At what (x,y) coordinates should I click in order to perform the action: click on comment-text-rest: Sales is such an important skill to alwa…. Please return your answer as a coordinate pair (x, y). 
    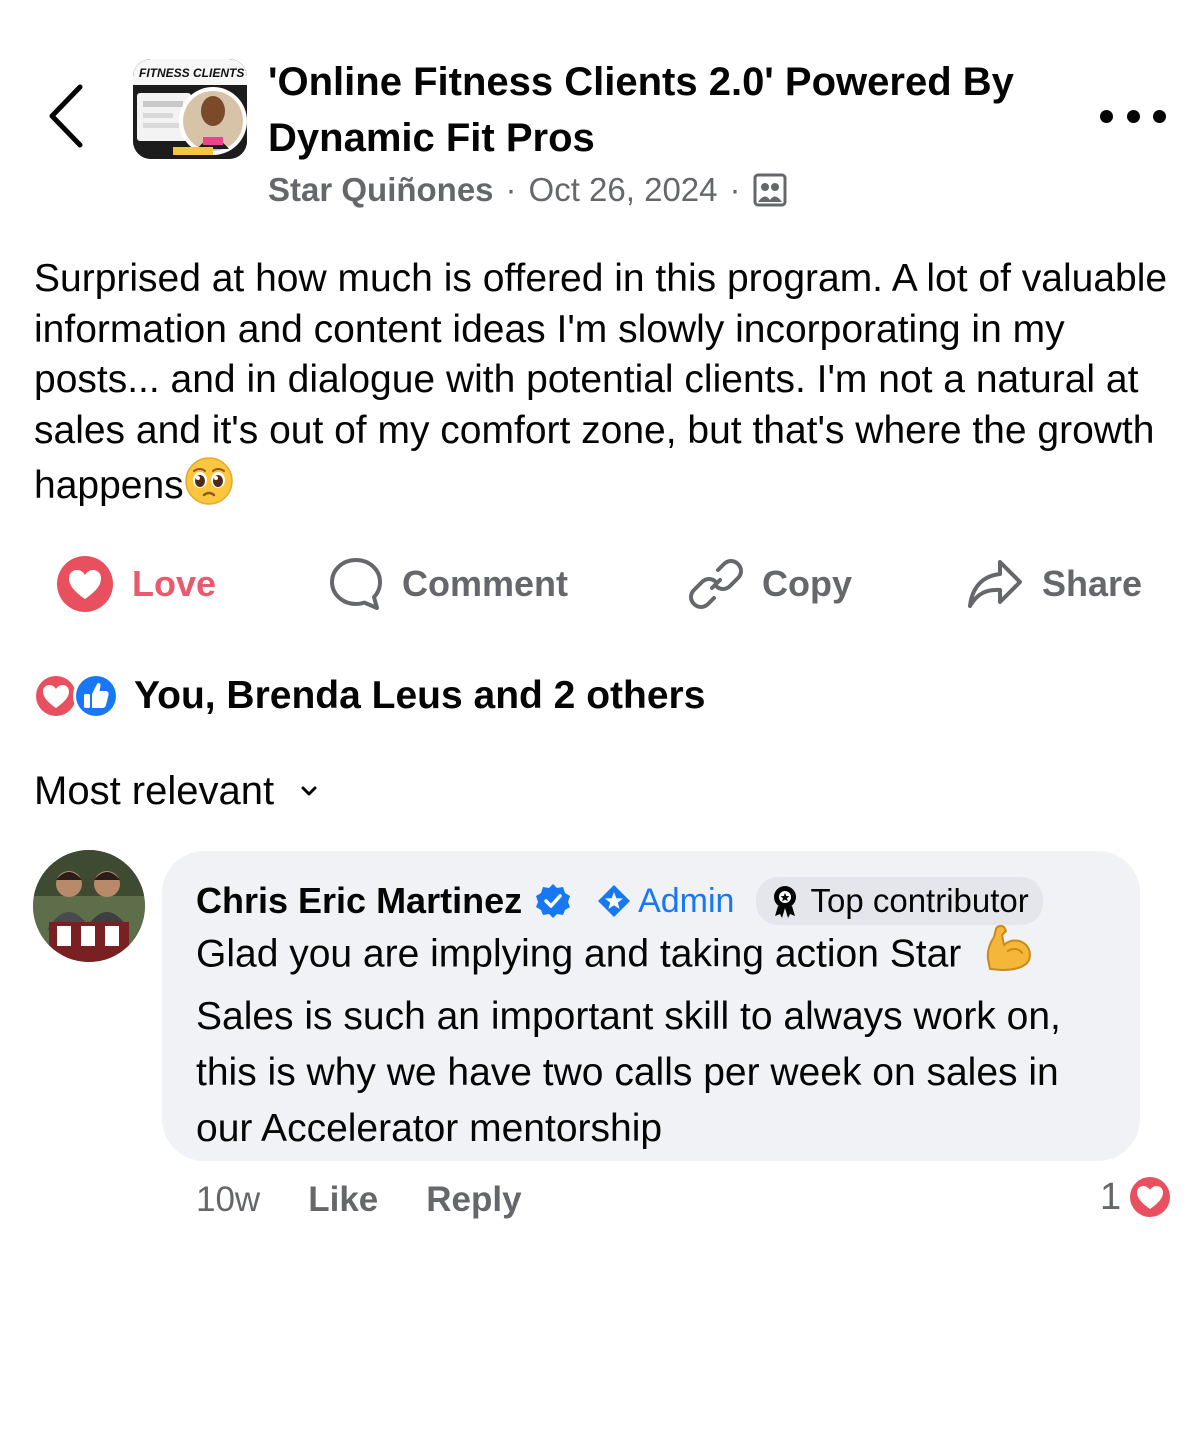
    Looking at the image, I should click on (628, 1072).